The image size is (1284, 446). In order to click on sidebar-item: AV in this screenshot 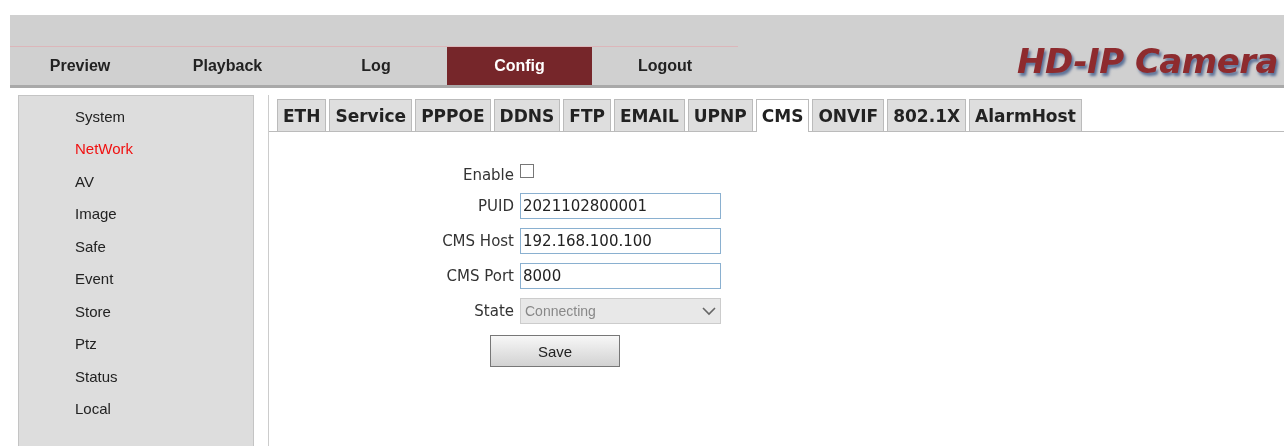, I will do `click(136, 181)`.